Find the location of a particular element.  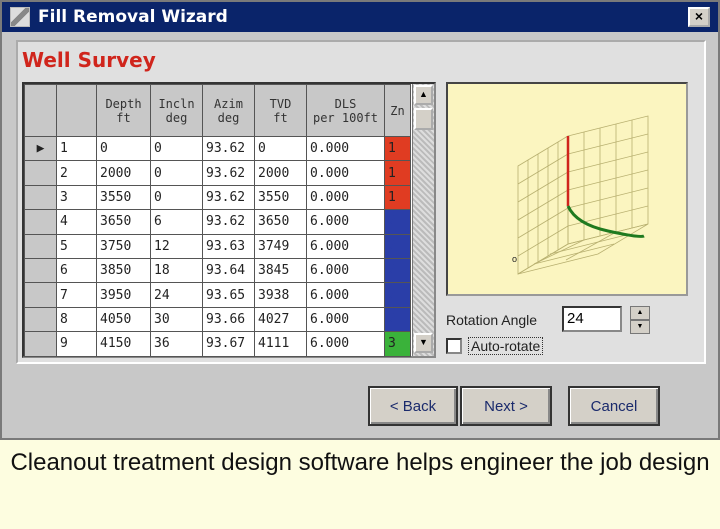

column-header: Azim deg is located at coordinates (228, 110).